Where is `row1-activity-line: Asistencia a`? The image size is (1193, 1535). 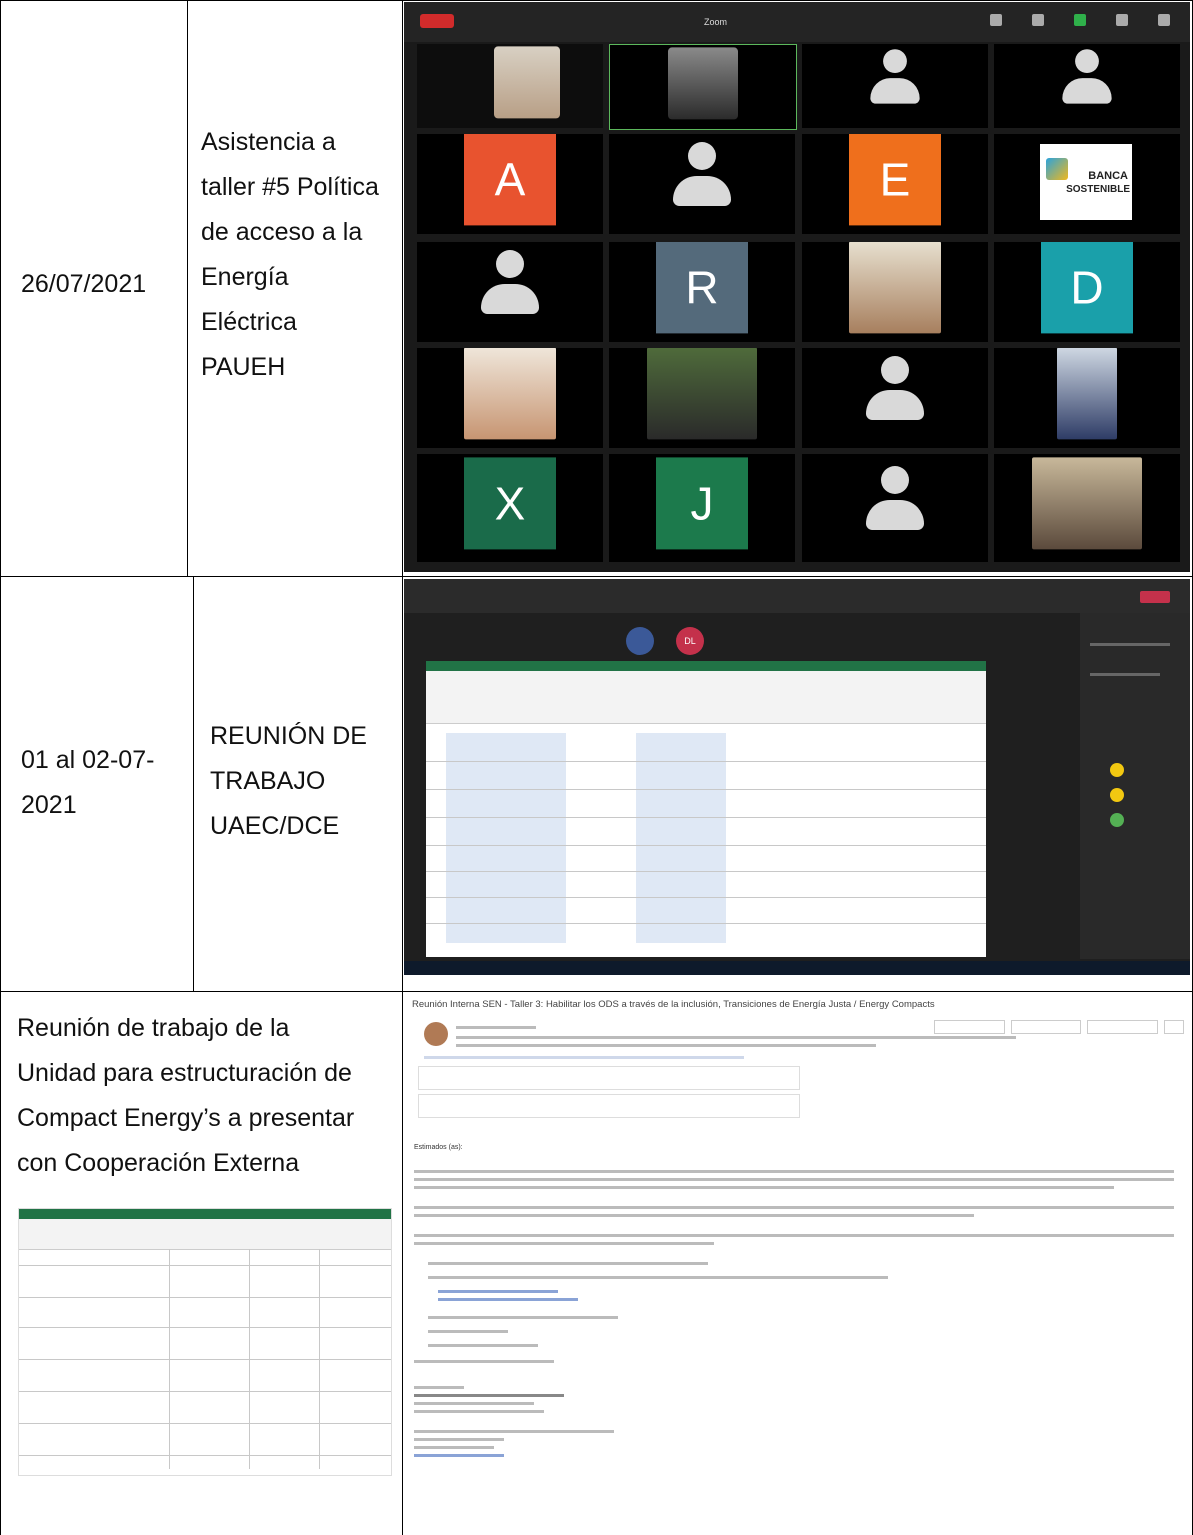 row1-activity-line: Asistencia a is located at coordinates (268, 142).